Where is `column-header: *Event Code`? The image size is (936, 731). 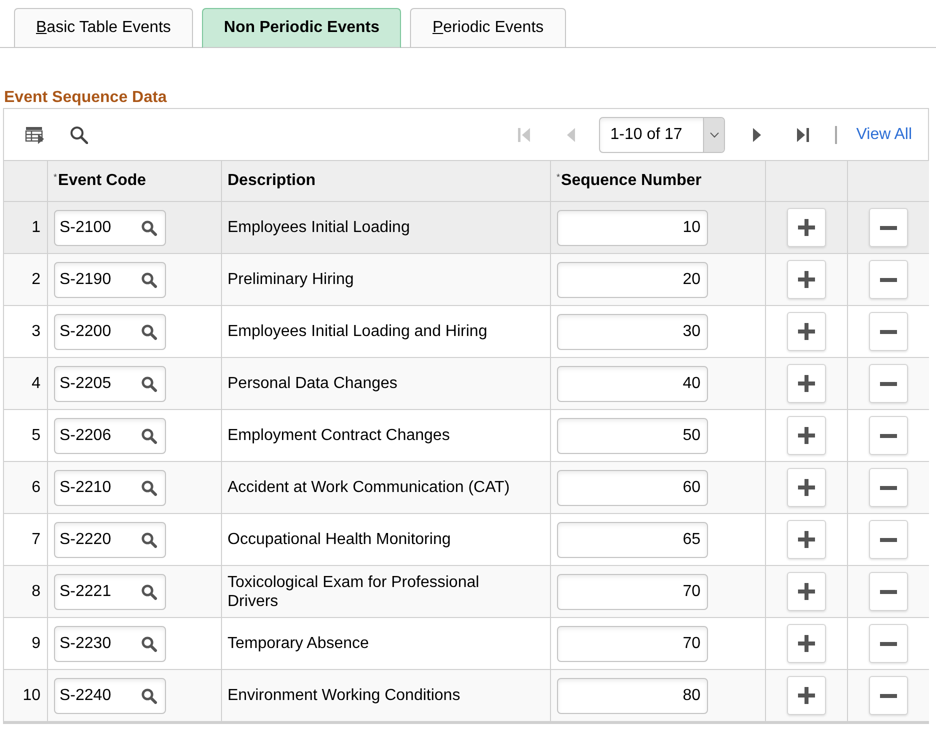
column-header: *Event Code is located at coordinates (100, 181).